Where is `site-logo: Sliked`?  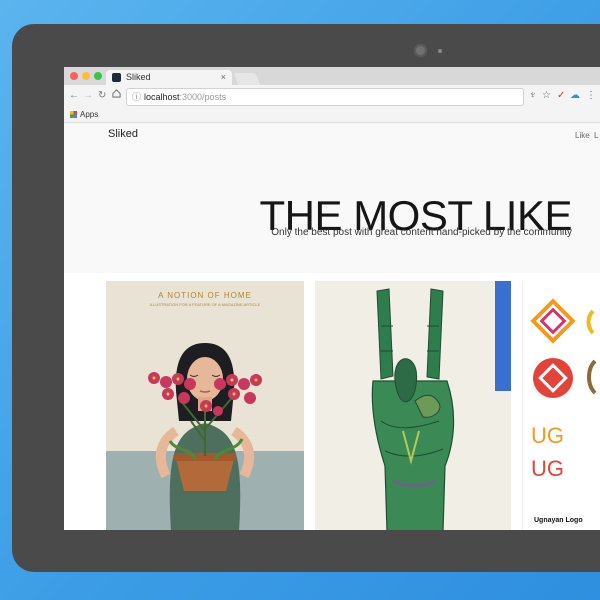
site-logo: Sliked is located at coordinates (123, 134).